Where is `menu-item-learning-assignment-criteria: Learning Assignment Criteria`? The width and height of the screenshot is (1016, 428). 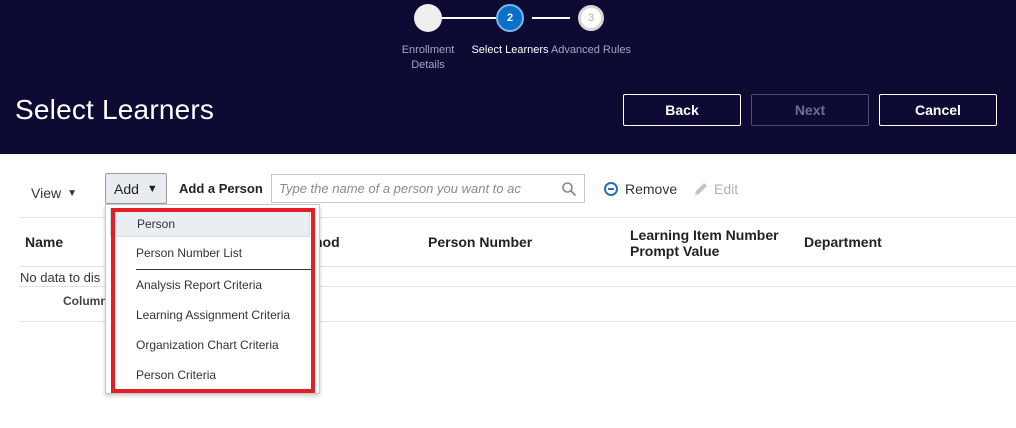
menu-item-learning-assignment-criteria: Learning Assignment Criteria is located at coordinates (213, 315).